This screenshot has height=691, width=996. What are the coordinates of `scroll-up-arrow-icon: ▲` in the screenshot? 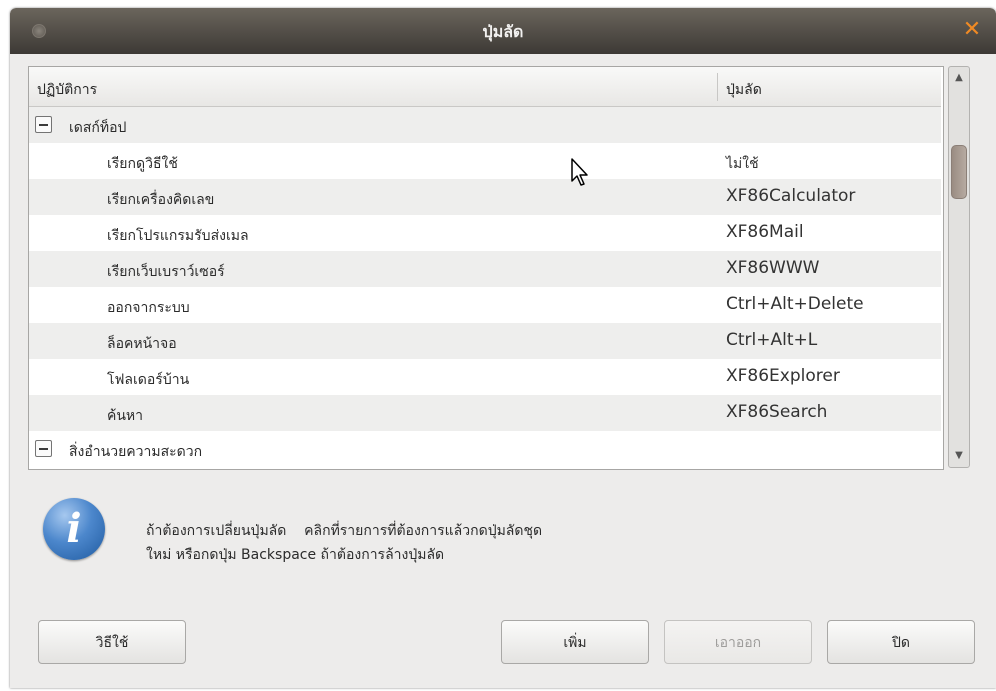 It's located at (959, 78).